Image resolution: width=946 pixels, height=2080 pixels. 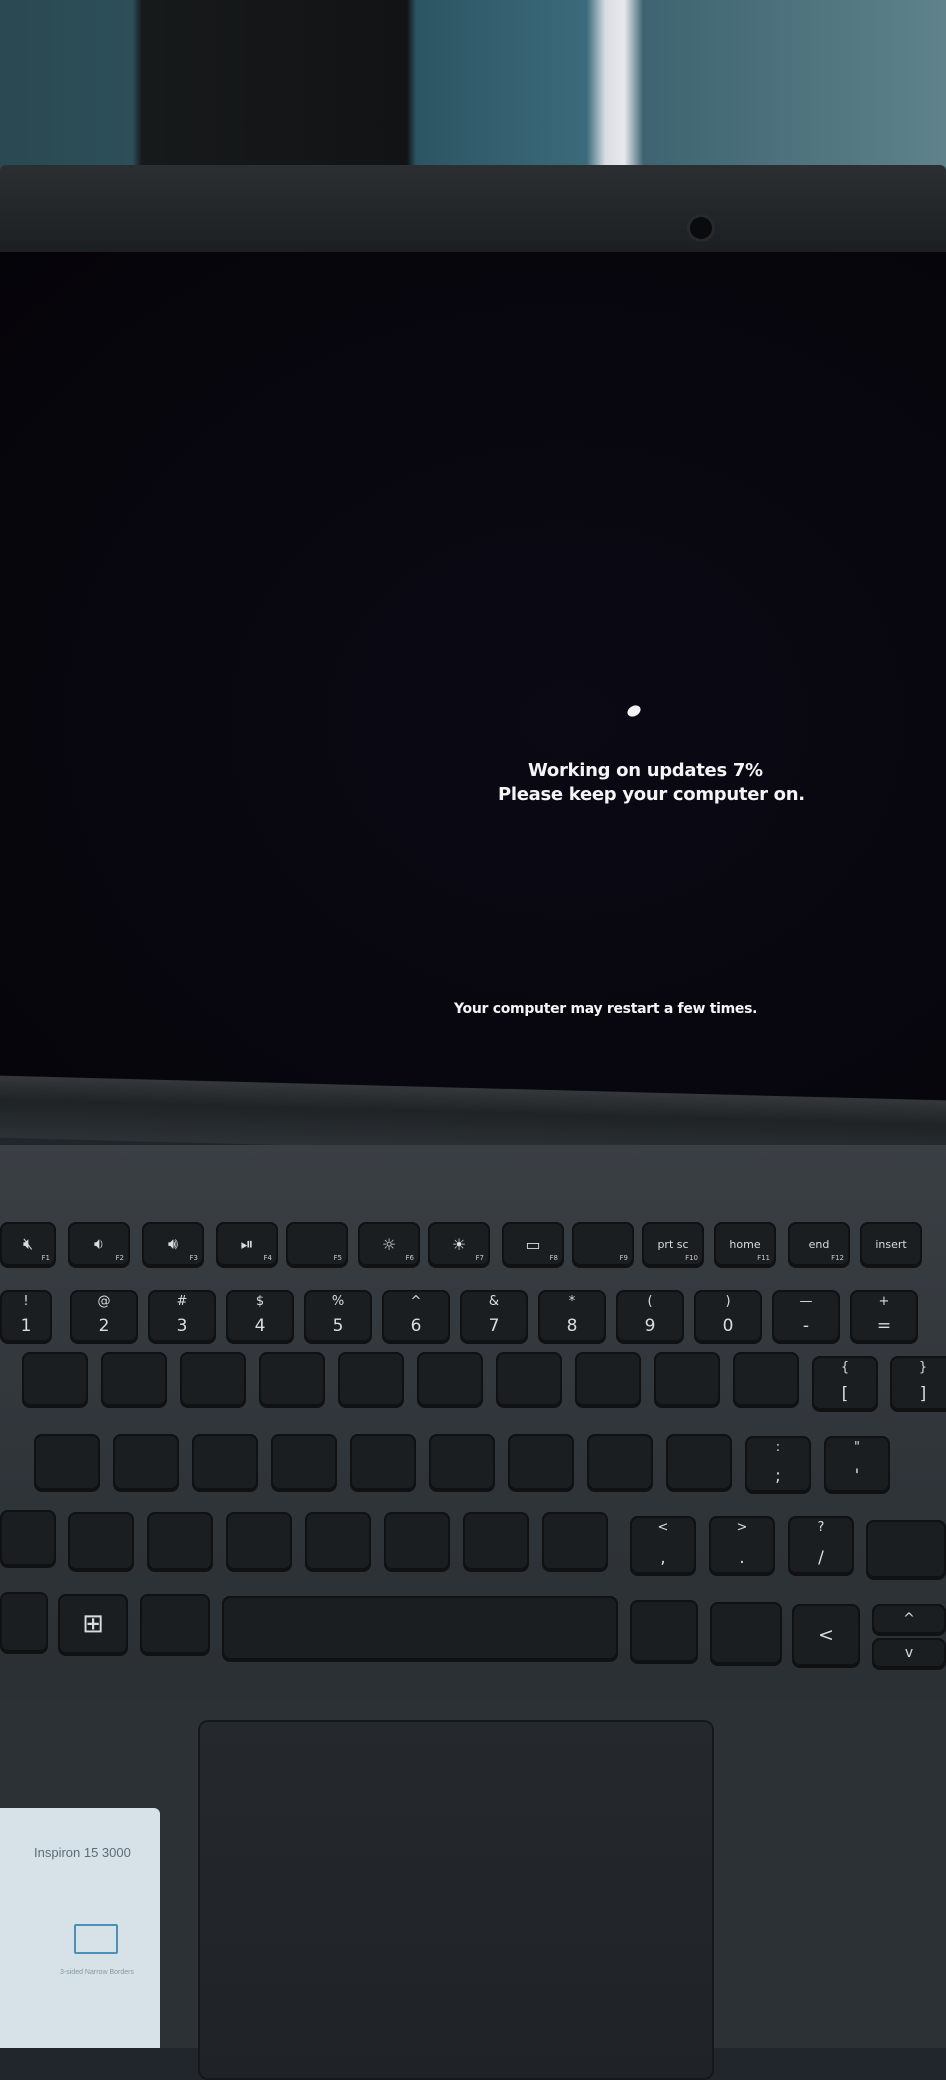 What do you see at coordinates (213, 1379) in the screenshot?
I see `key-e` at bounding box center [213, 1379].